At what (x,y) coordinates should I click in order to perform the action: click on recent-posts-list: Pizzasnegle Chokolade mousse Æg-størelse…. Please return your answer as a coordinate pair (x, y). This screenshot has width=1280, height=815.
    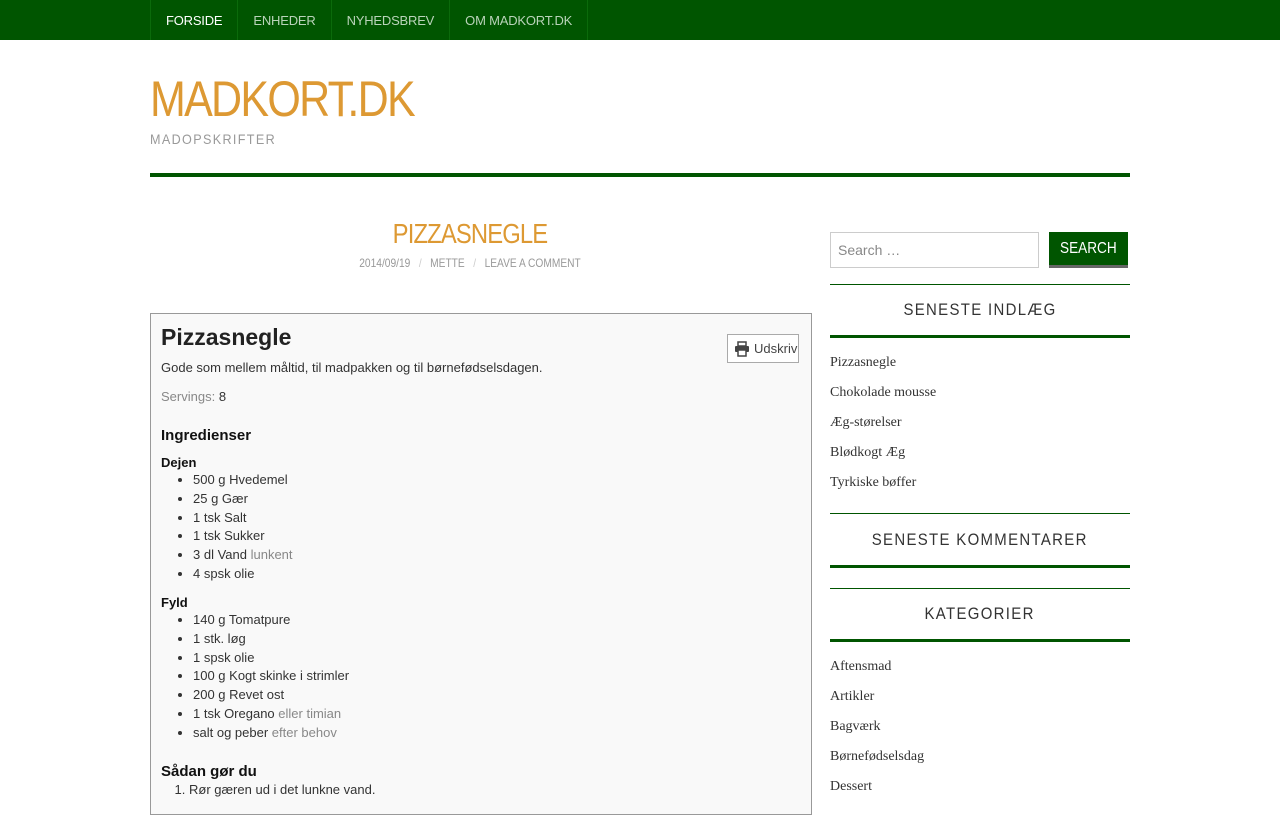
    Looking at the image, I should click on (883, 430).